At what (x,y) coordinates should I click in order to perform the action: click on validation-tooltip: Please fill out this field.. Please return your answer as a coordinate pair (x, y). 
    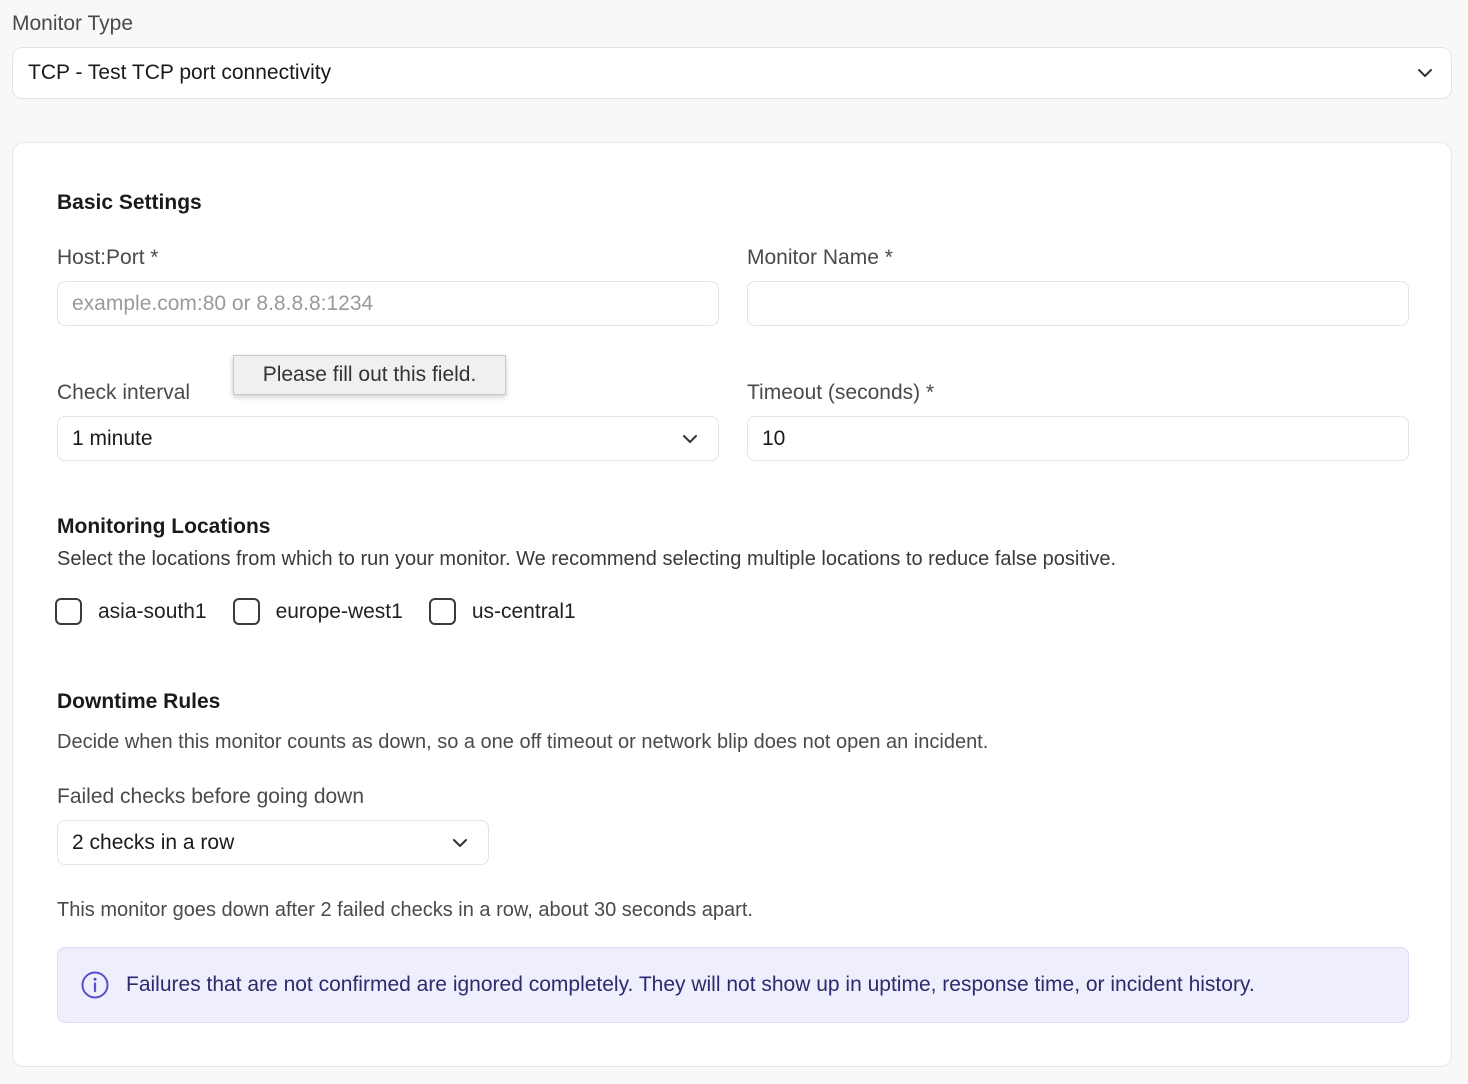
    Looking at the image, I should click on (369, 375).